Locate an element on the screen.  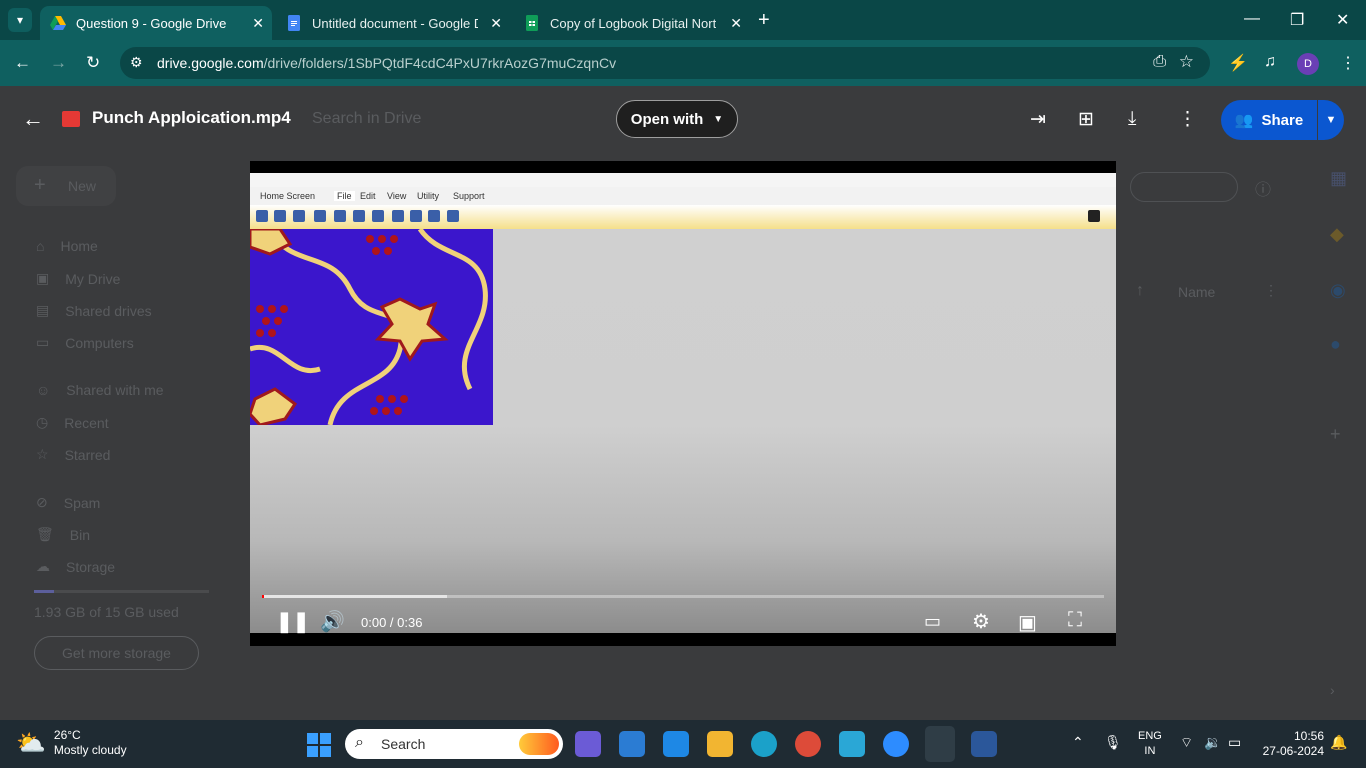
sidebar-item-home: ⌂ Home is located at coordinates (67, 246).